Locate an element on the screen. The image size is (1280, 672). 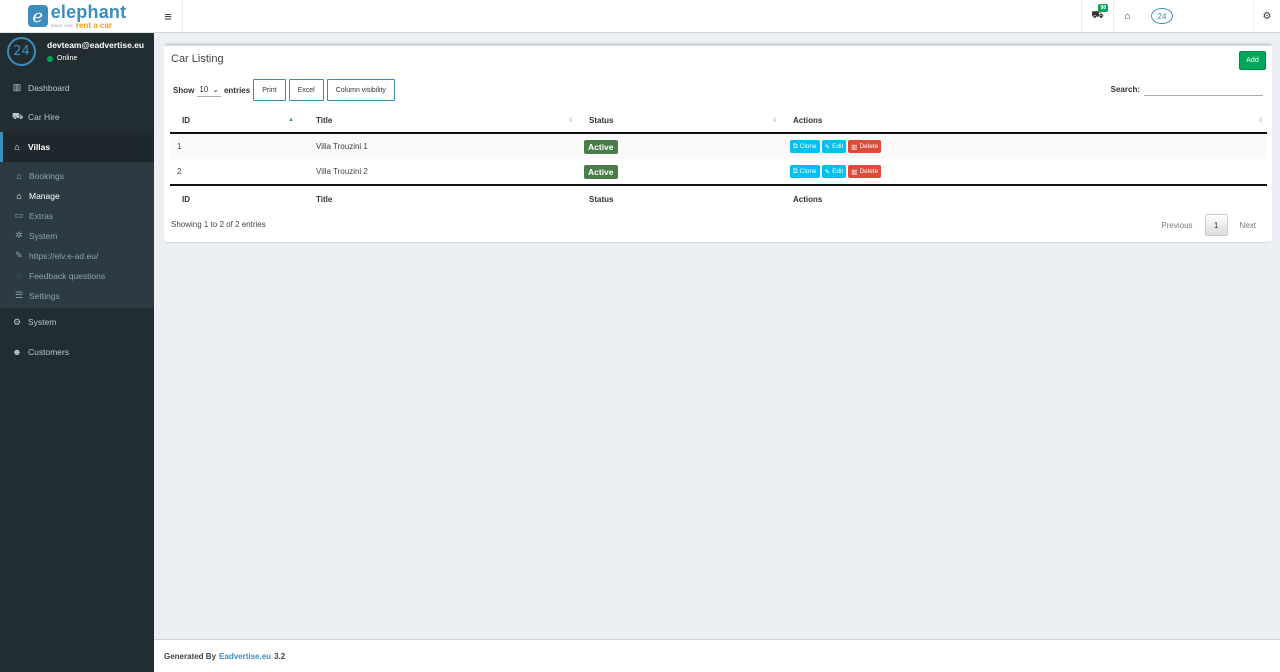
sidebar-subitem-label: Manage is located at coordinates (44, 195).